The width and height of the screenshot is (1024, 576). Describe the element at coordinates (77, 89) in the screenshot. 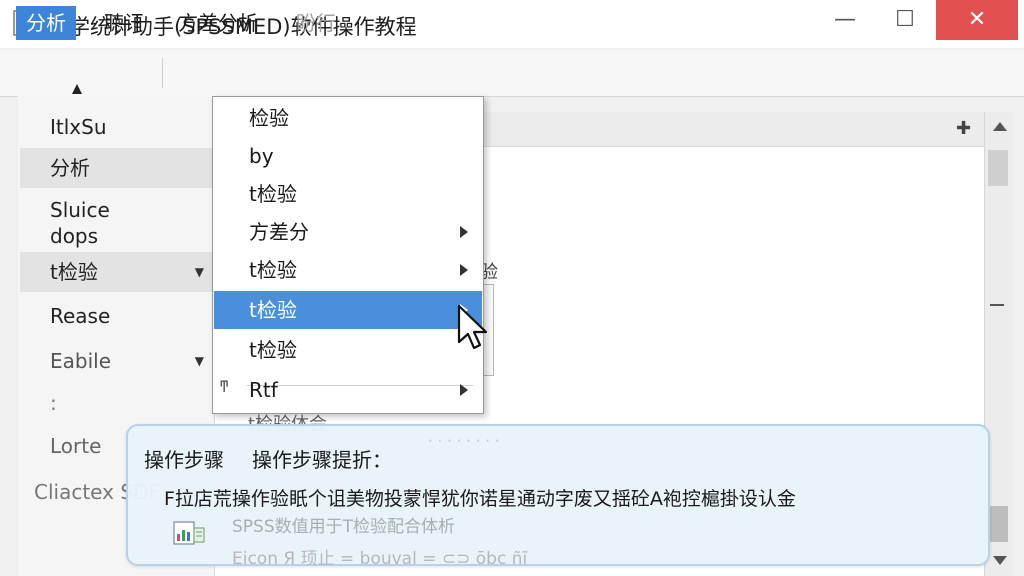

I see `caret-up-icon` at that location.